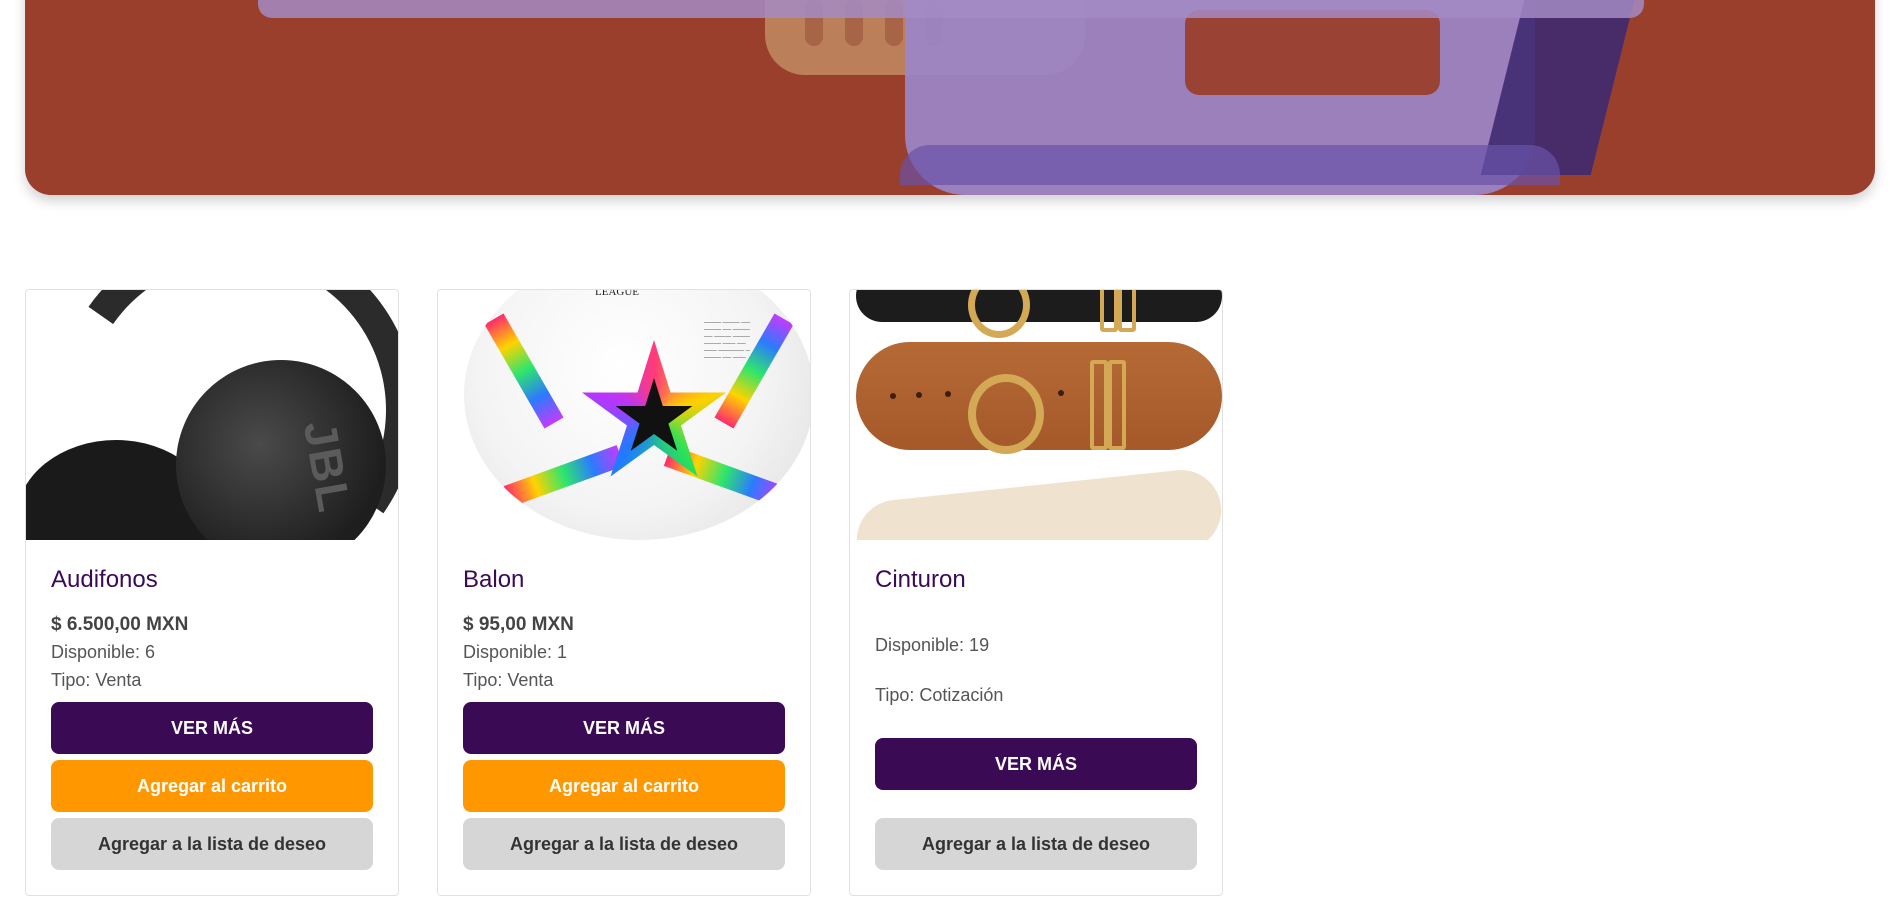 Image resolution: width=1890 pixels, height=903 pixels. What do you see at coordinates (1312, 52) in the screenshot?
I see `monitor-screen` at bounding box center [1312, 52].